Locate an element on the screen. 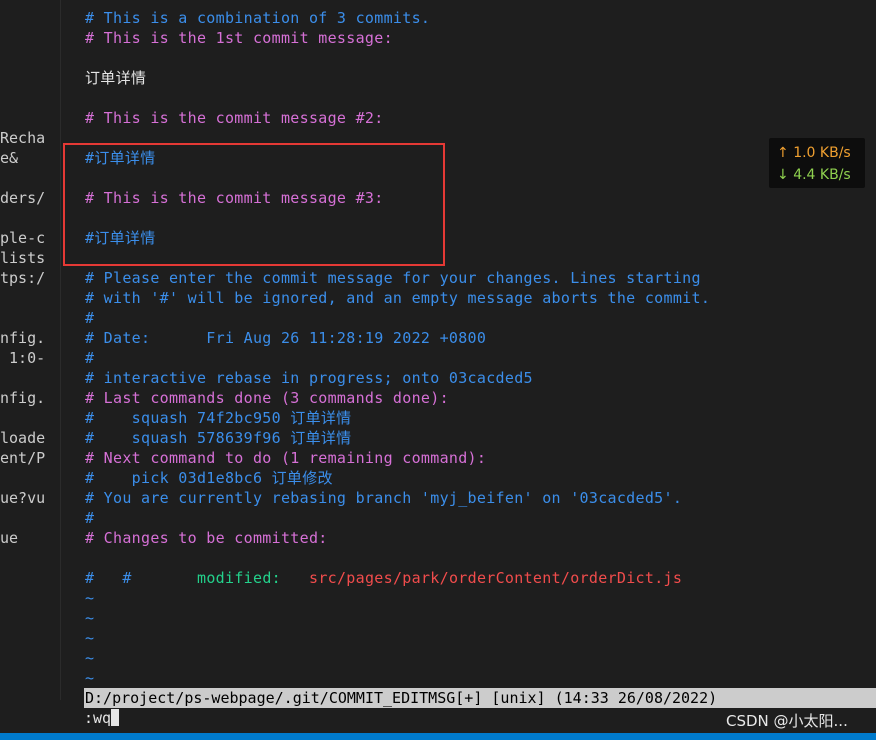 Image resolution: width=876 pixels, height=740 pixels. download-speed-value: 4.4 KB/s is located at coordinates (822, 175).